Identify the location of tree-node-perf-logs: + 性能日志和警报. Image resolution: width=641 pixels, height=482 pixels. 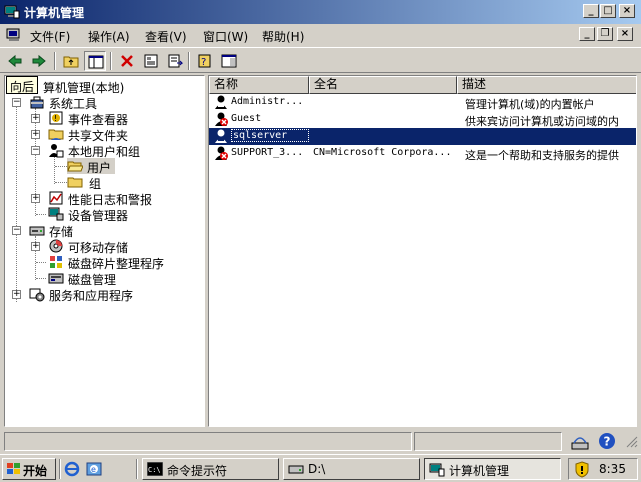
(100, 198).